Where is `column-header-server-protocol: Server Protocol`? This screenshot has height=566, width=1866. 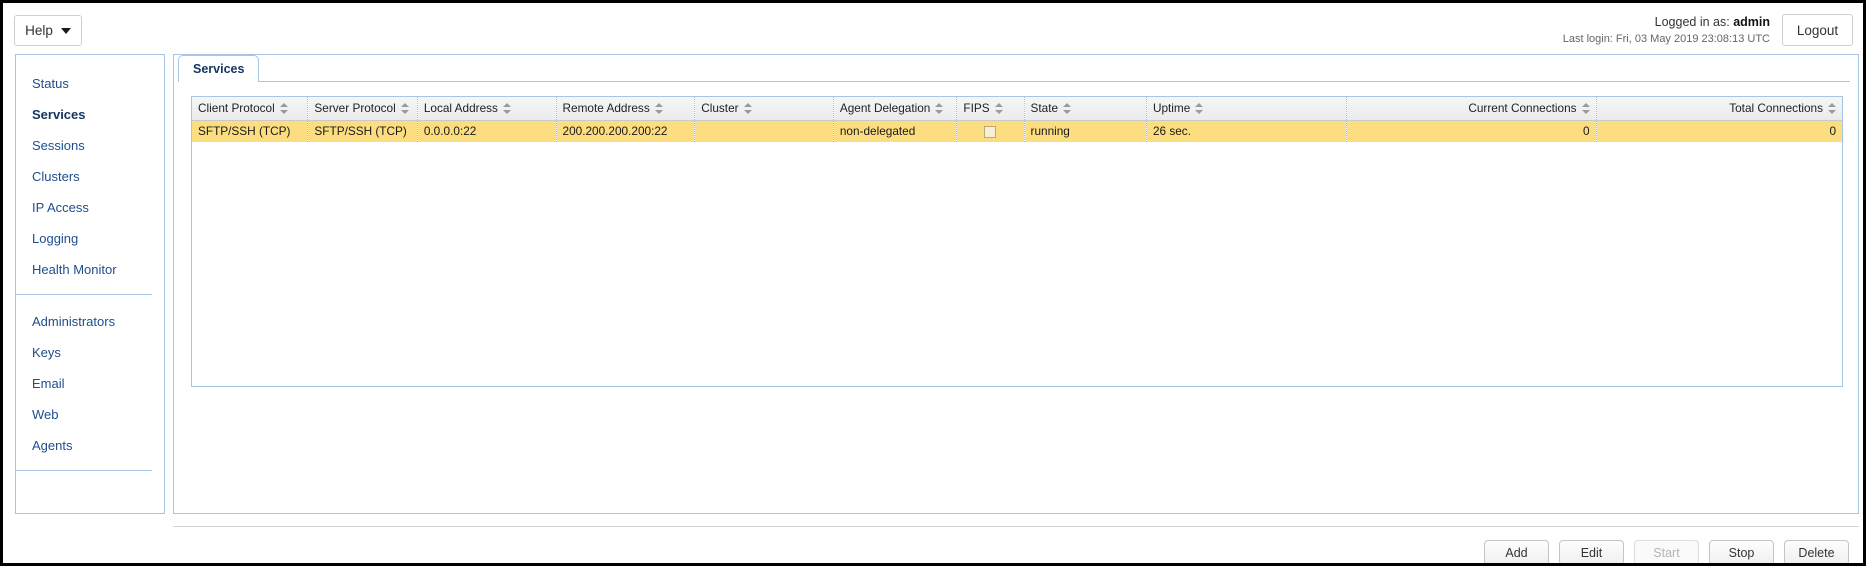
column-header-server-protocol: Server Protocol is located at coordinates (362, 109).